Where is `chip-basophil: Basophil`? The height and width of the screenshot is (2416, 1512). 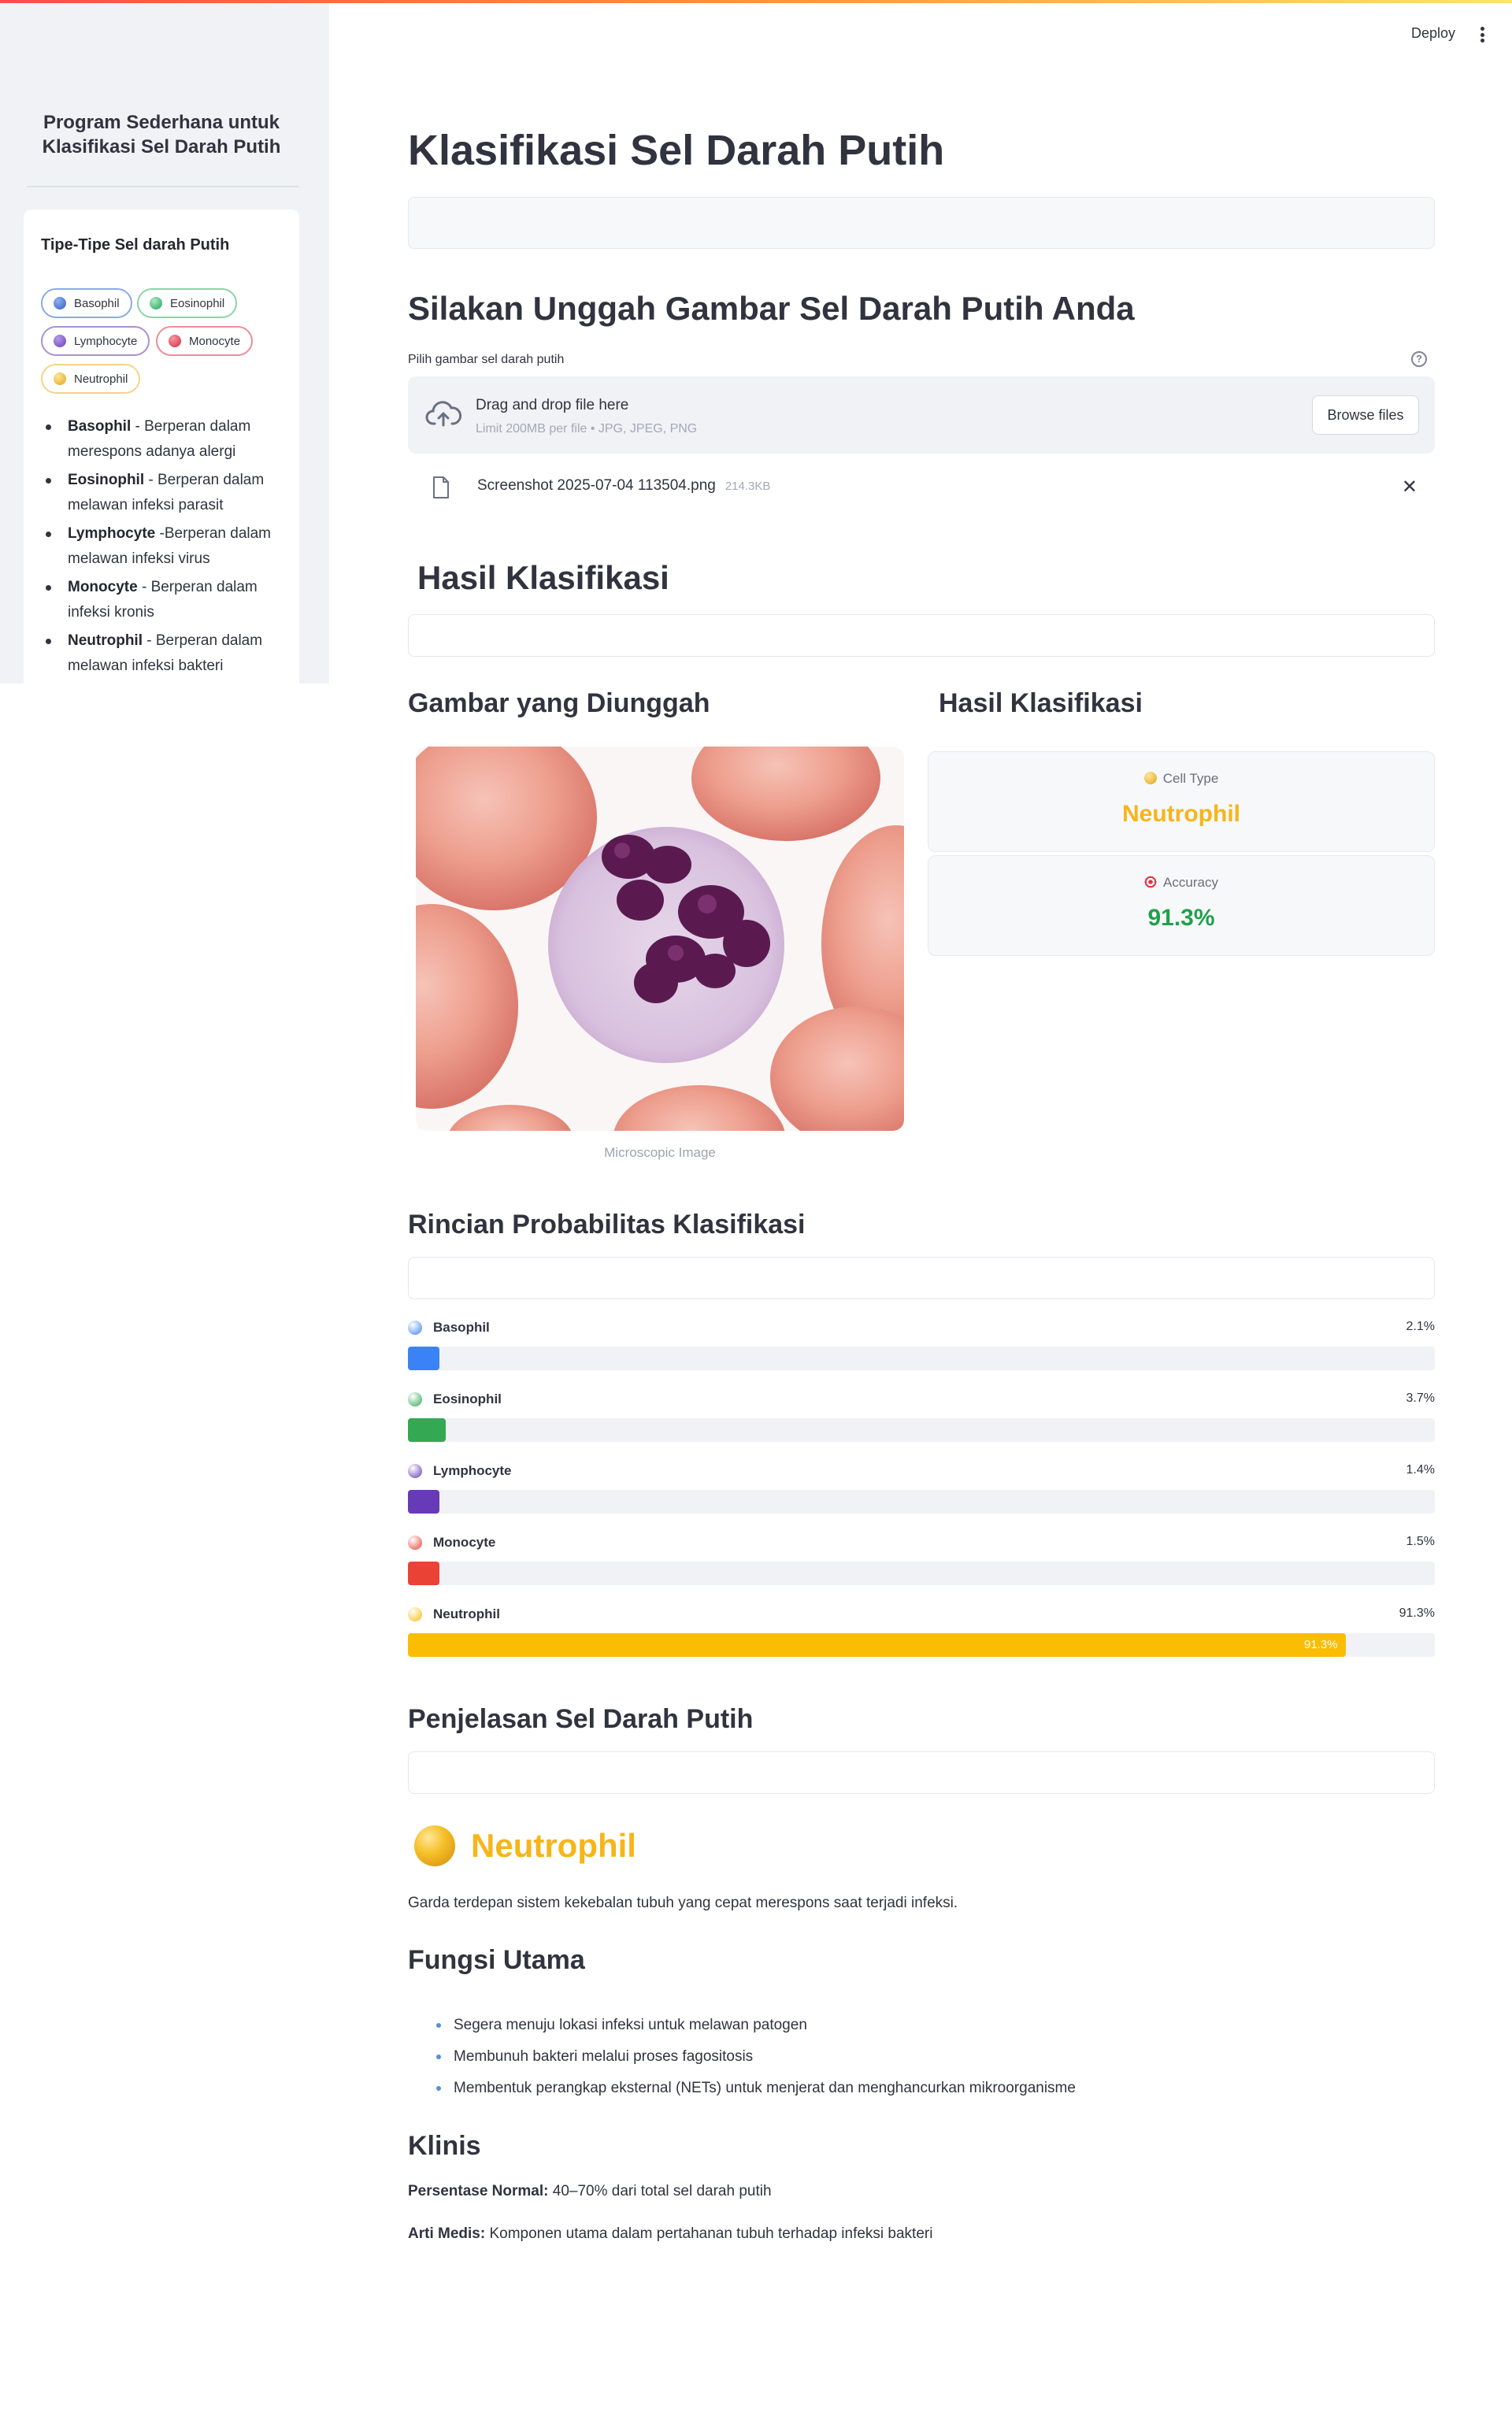 chip-basophil: Basophil is located at coordinates (86, 303).